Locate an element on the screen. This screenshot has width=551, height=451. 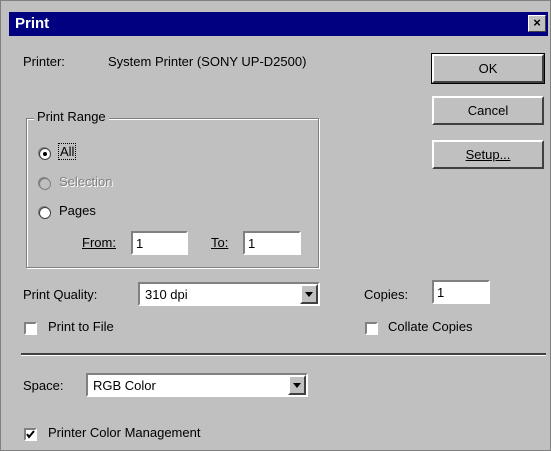
checkmark-icon is located at coordinates (30, 434).